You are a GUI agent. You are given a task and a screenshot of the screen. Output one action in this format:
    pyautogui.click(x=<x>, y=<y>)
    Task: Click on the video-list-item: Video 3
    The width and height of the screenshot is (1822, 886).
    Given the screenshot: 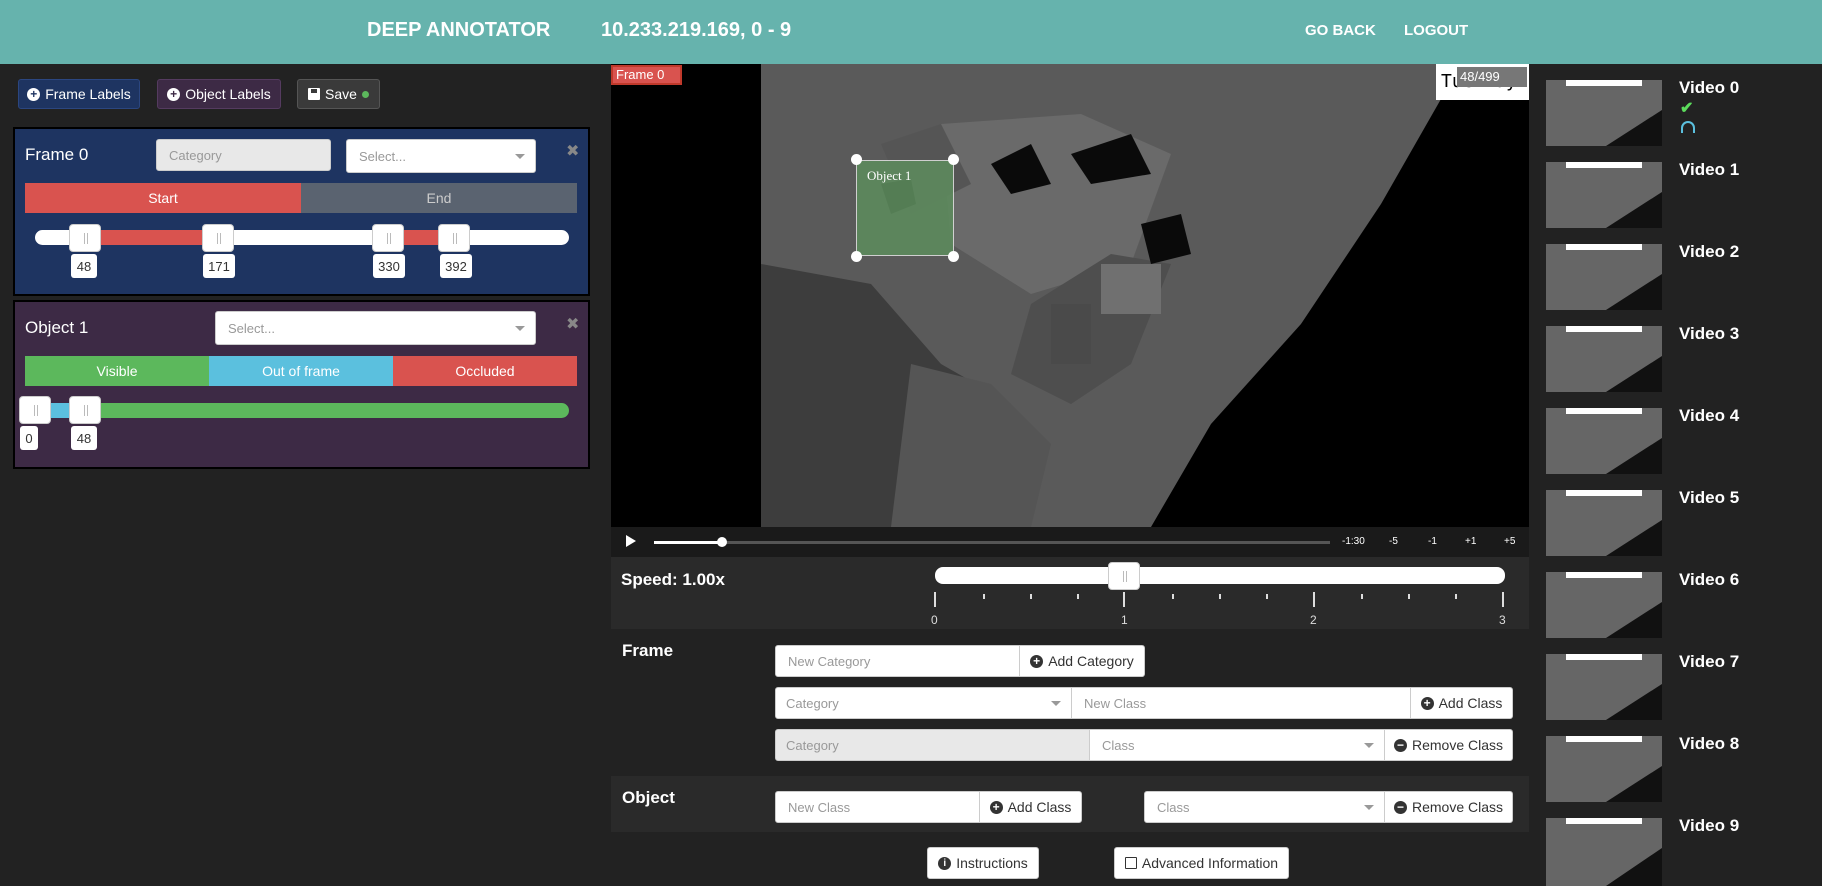 What is the action you would take?
    pyautogui.click(x=1709, y=334)
    